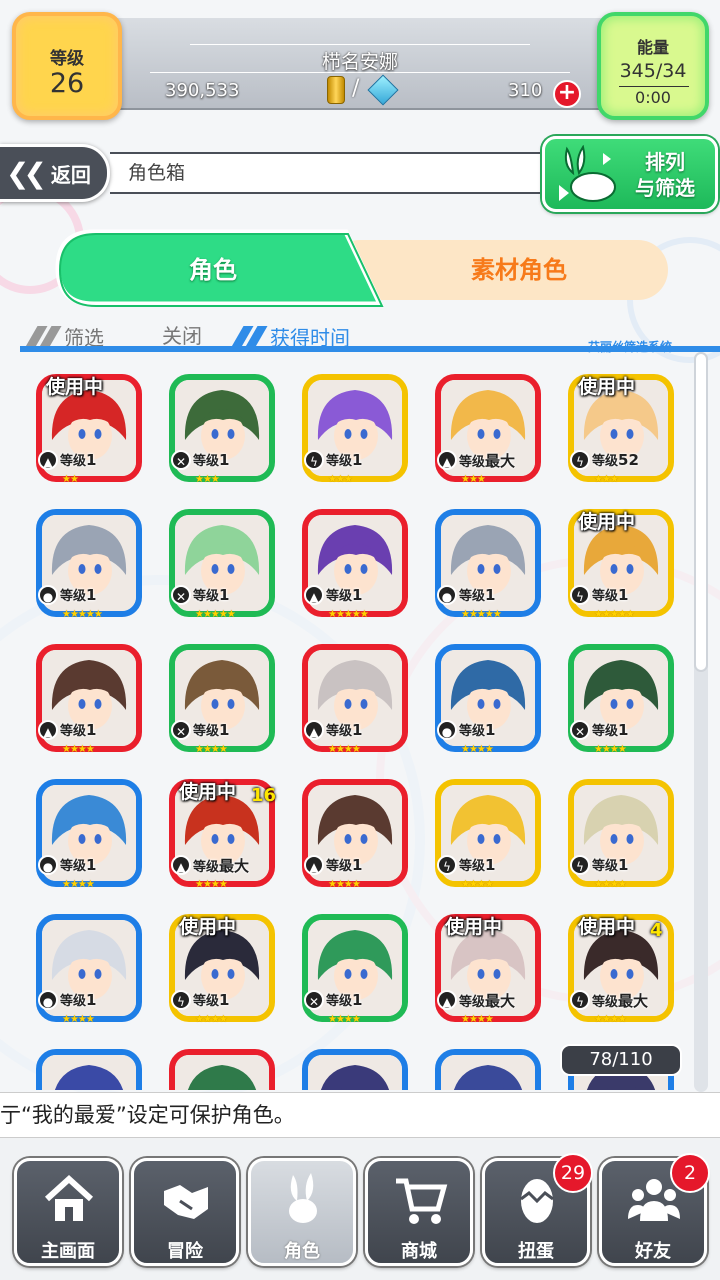 The width and height of the screenshot is (720, 1280). I want to click on card-badge-number: 16, so click(264, 795).